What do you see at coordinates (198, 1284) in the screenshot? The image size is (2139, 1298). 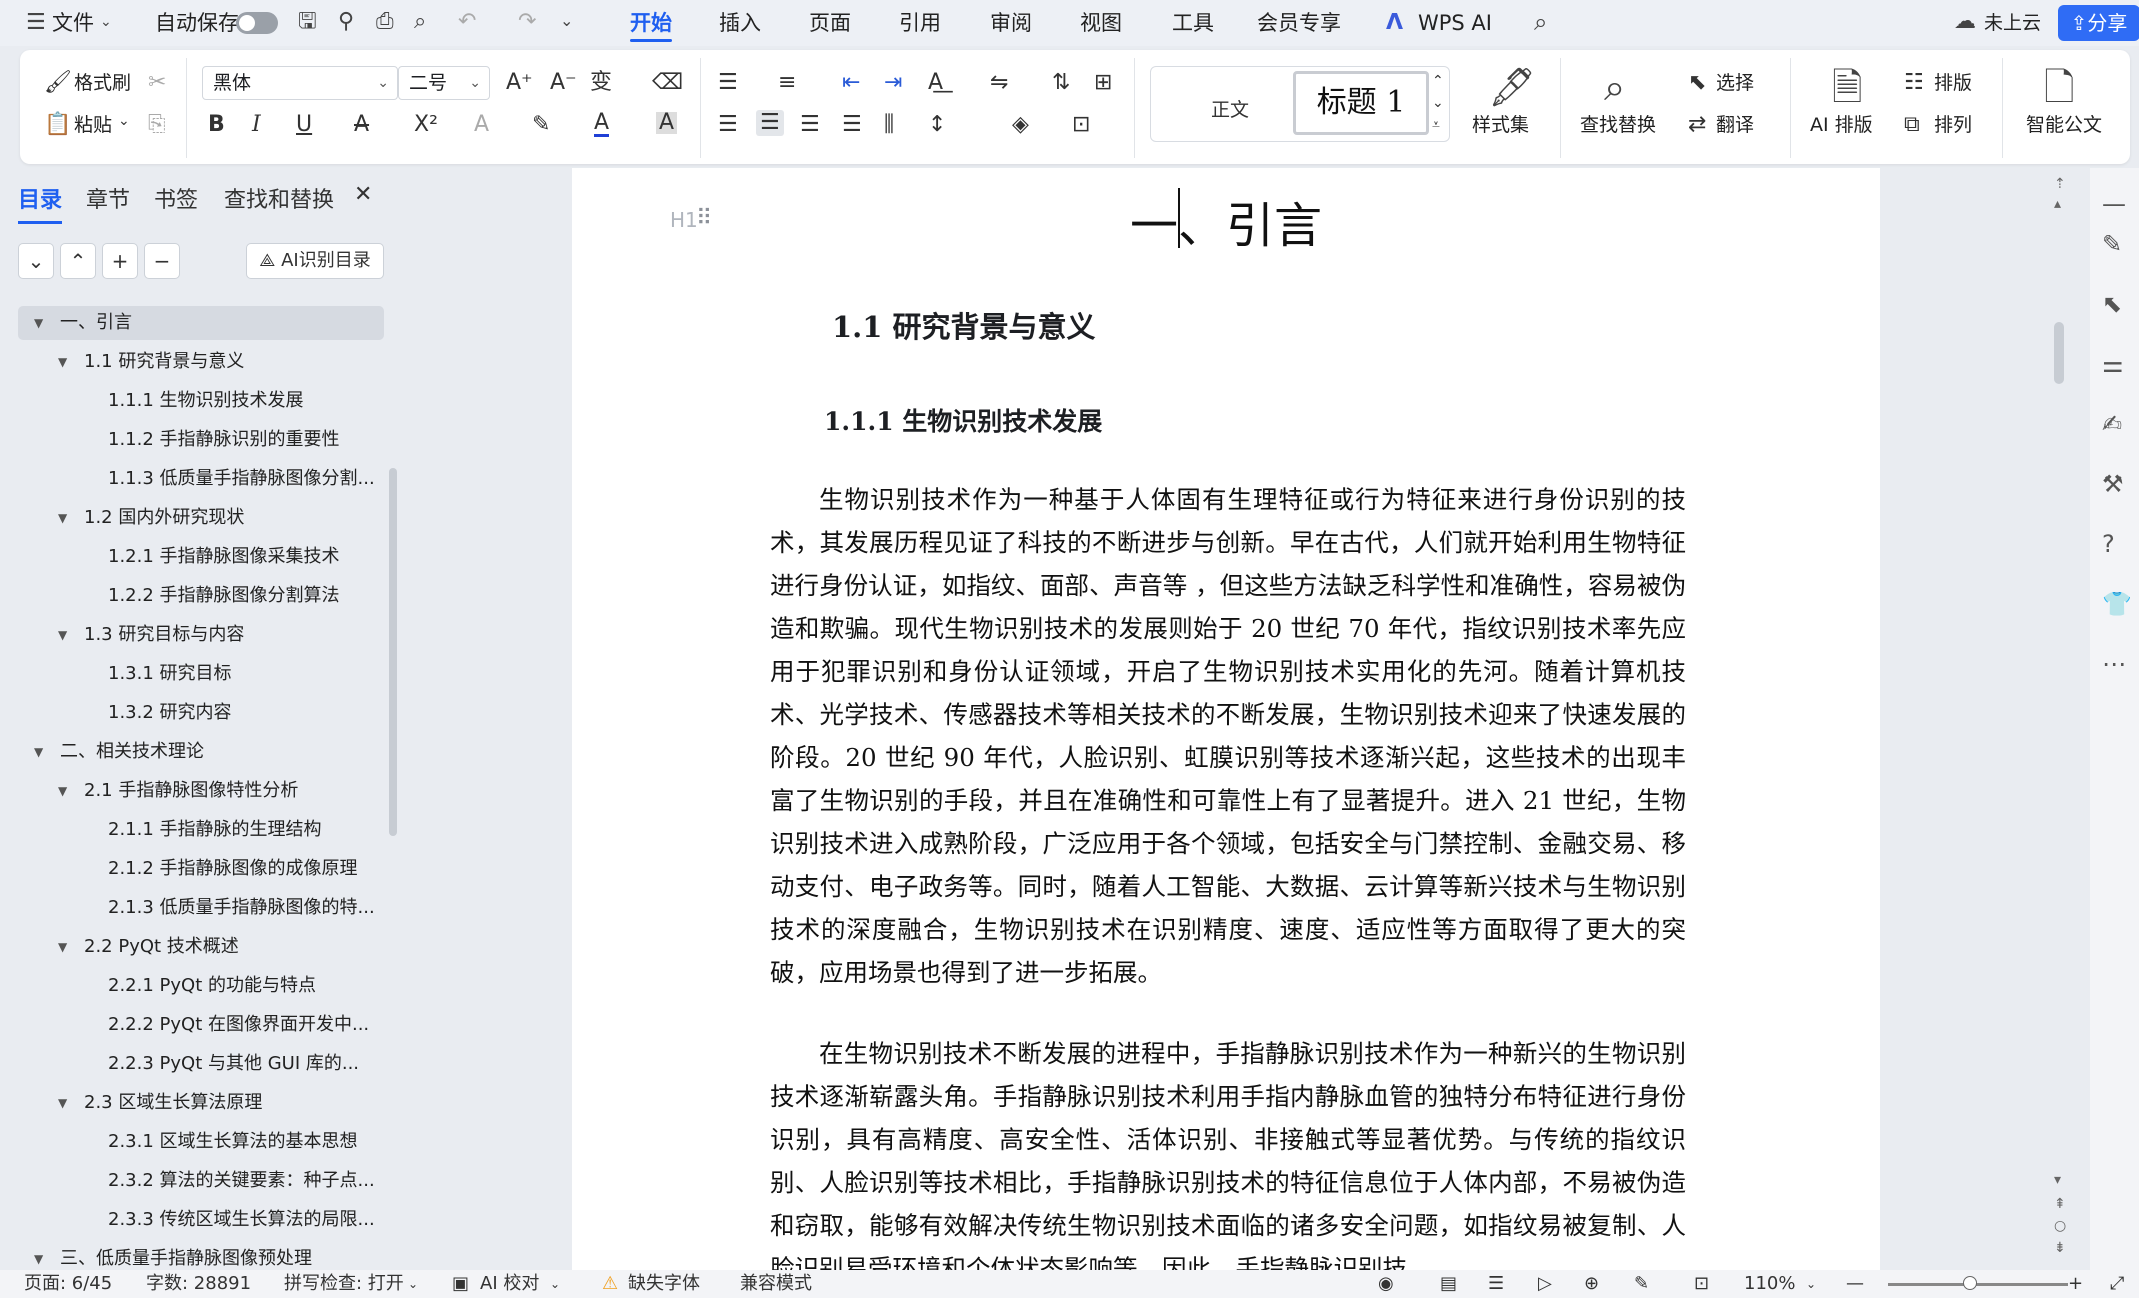 I see `word-count: 字数: 28891` at bounding box center [198, 1284].